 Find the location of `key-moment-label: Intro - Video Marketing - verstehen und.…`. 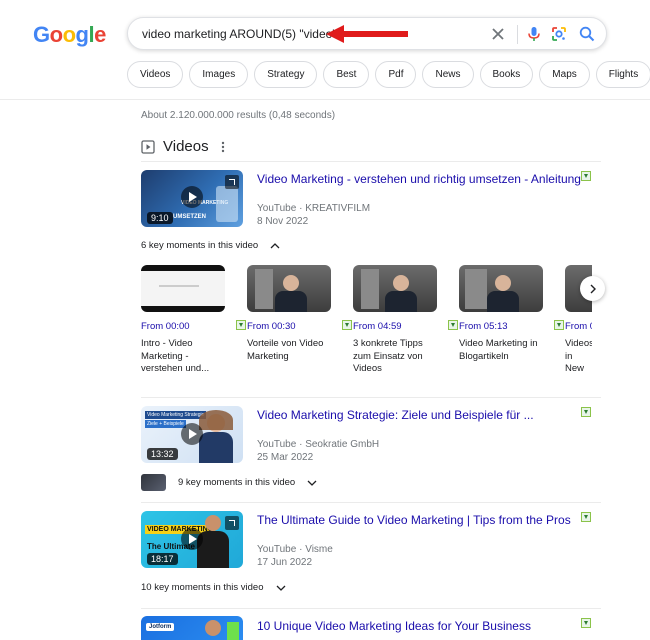

key-moment-label: Intro - Video Marketing - verstehen und.… is located at coordinates (175, 356).